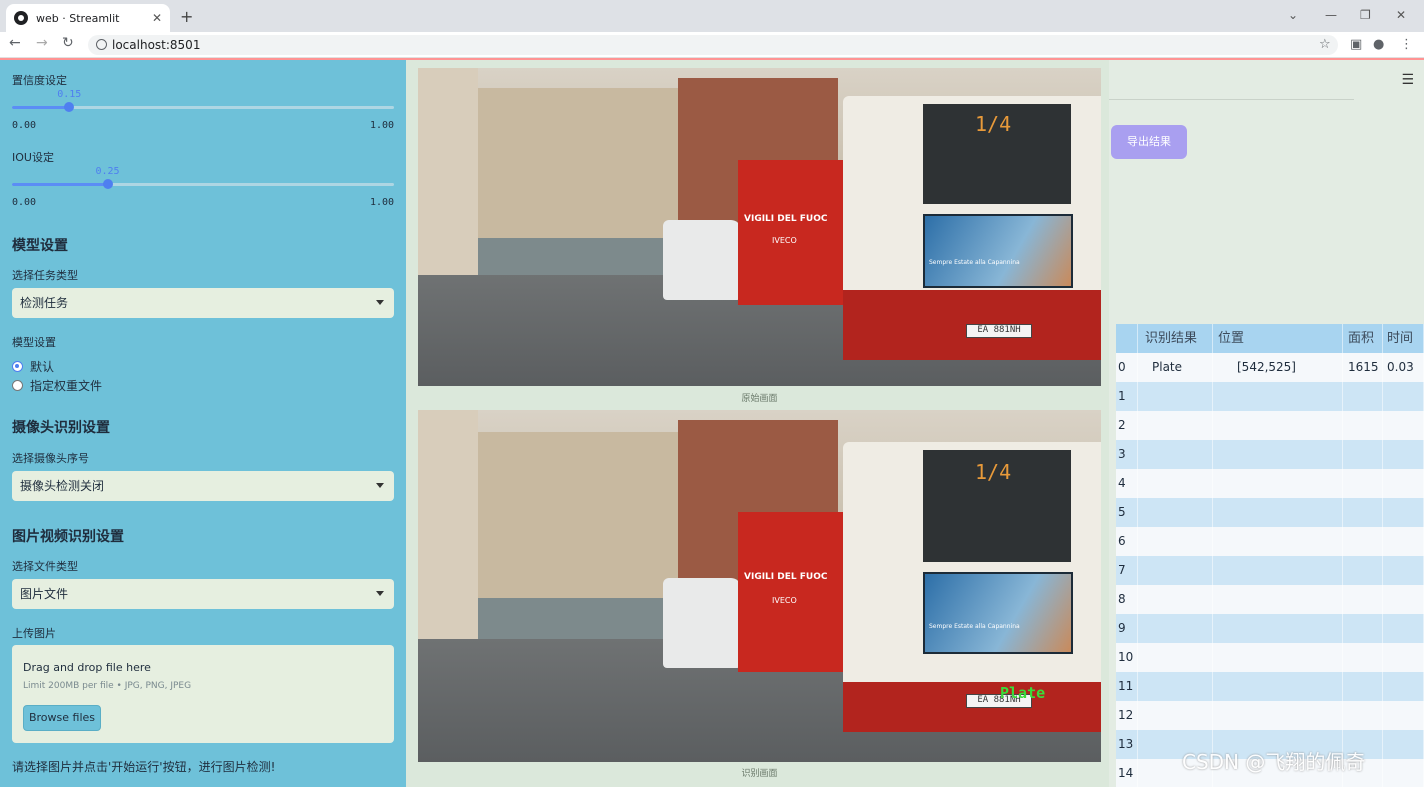 This screenshot has width=1424, height=787. Describe the element at coordinates (702, 623) in the screenshot. I see `scene-van` at that location.